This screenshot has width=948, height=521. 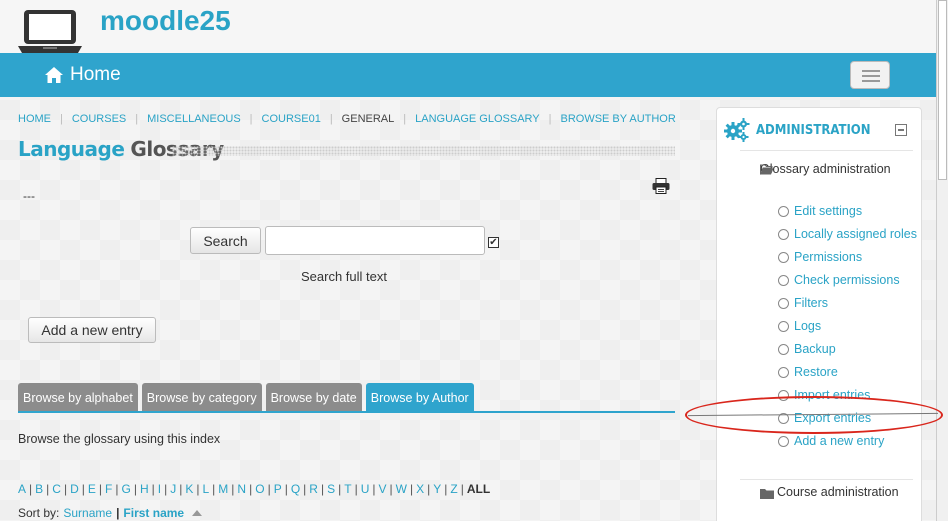 I want to click on admin-item-locally-assigned-roles: Locally assigned roles, so click(x=848, y=234).